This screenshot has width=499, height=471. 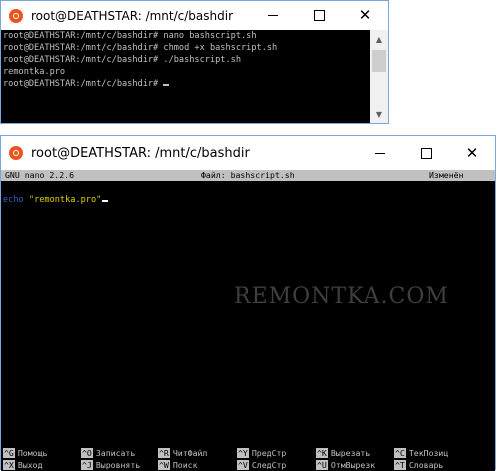 What do you see at coordinates (65, 200) in the screenshot?
I see `code-string: "remontka.pro"` at bounding box center [65, 200].